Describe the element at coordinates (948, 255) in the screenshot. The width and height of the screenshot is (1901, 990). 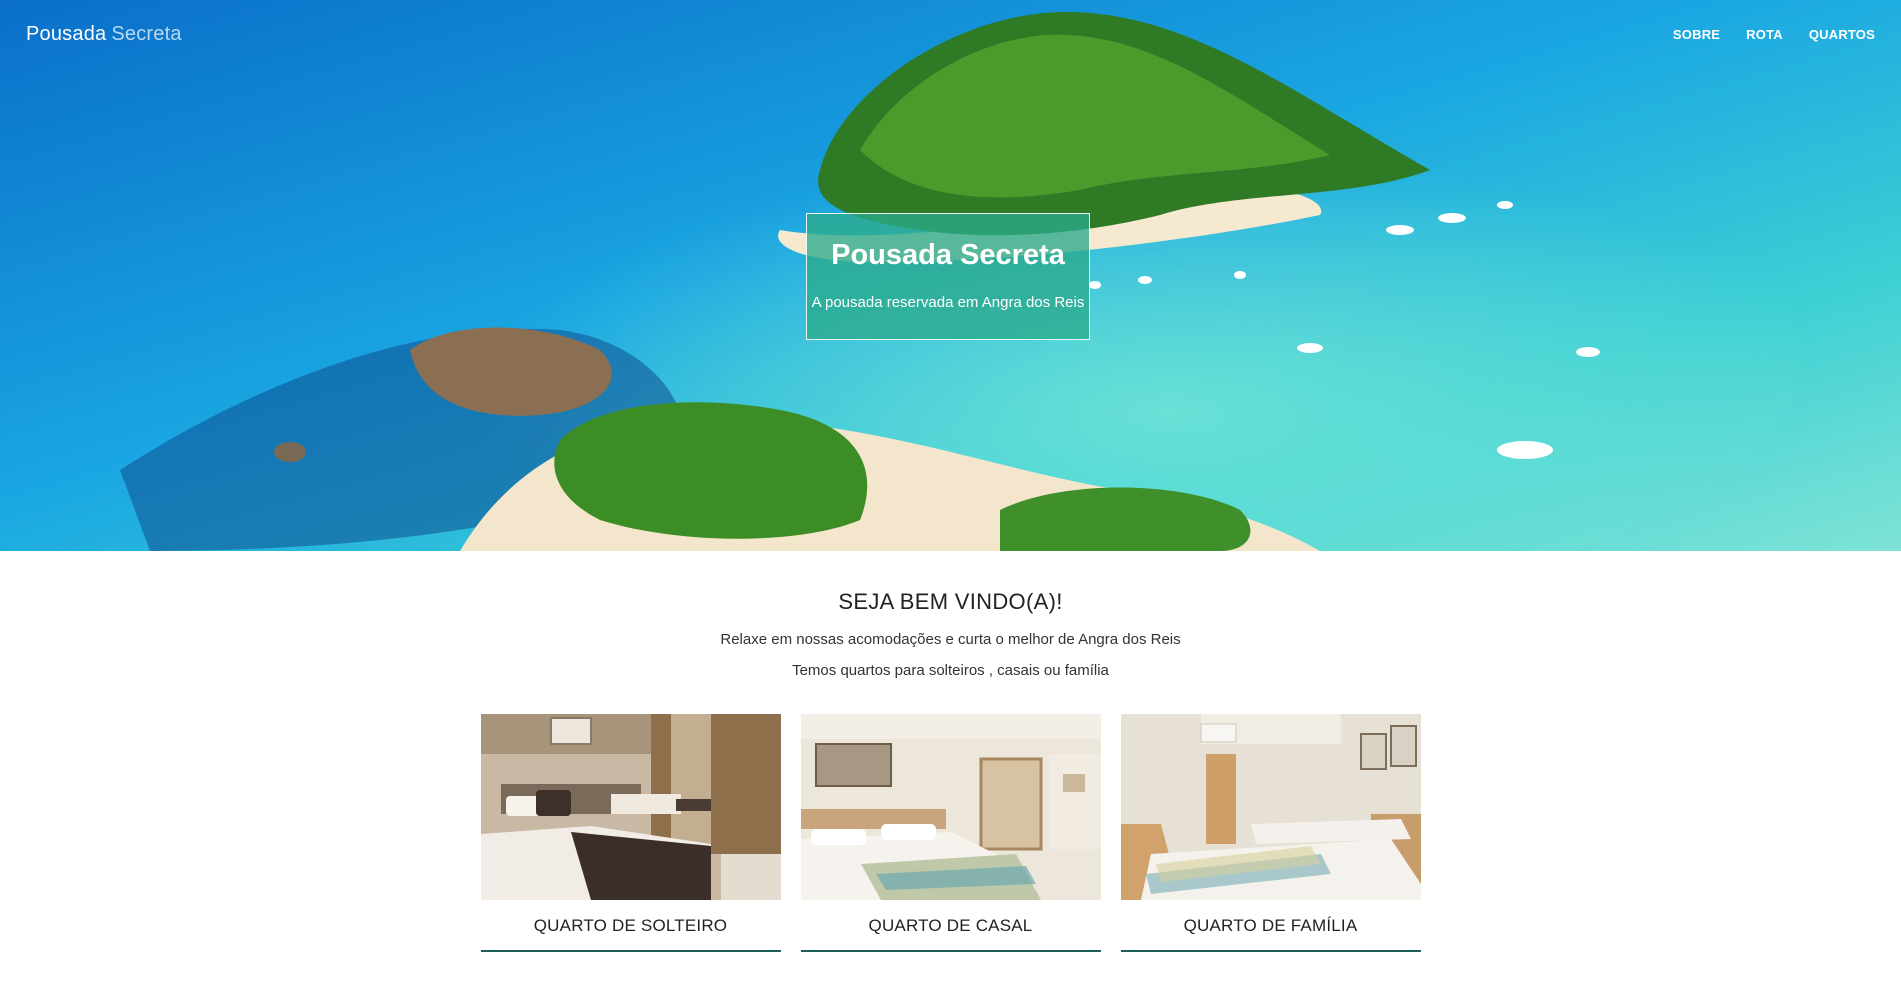
I see `hero-title: Pousada Secreta` at that location.